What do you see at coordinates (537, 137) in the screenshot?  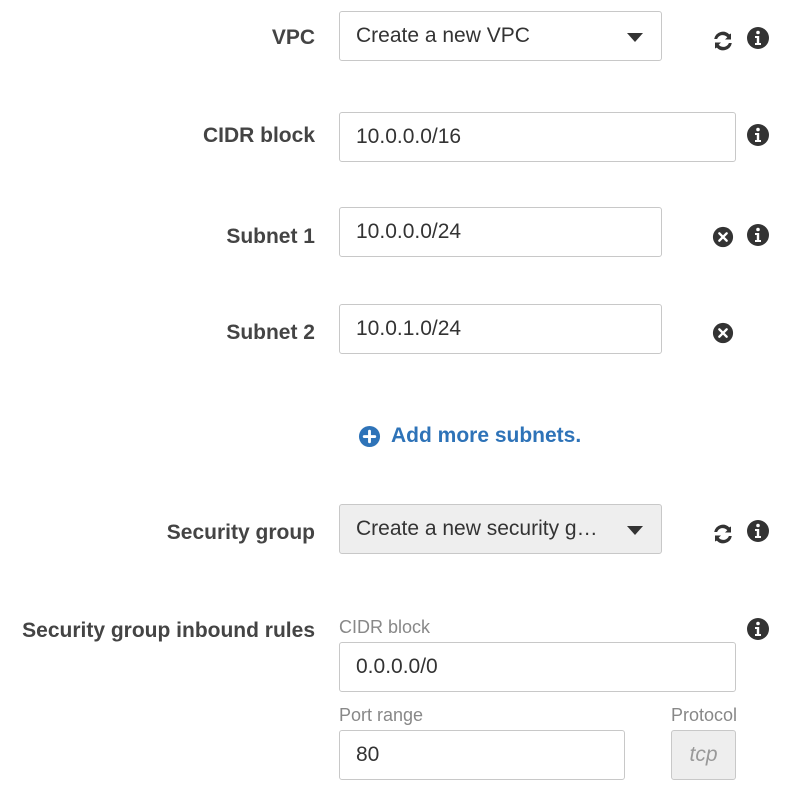 I see `cidr-input: 10.0.0.0/16` at bounding box center [537, 137].